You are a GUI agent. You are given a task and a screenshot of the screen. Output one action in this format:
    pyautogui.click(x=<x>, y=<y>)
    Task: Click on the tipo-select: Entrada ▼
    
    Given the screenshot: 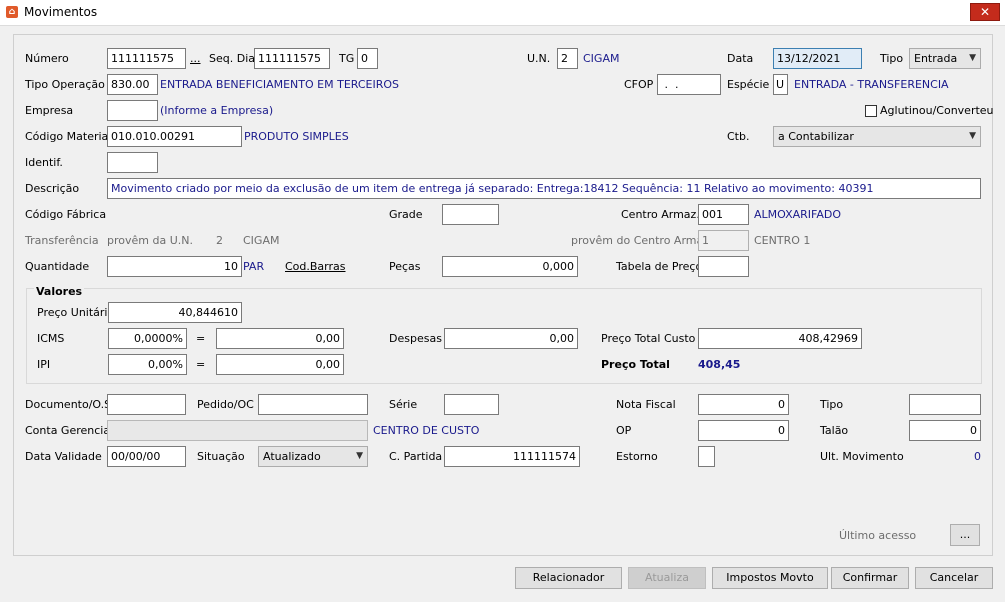 What is the action you would take?
    pyautogui.click(x=945, y=58)
    